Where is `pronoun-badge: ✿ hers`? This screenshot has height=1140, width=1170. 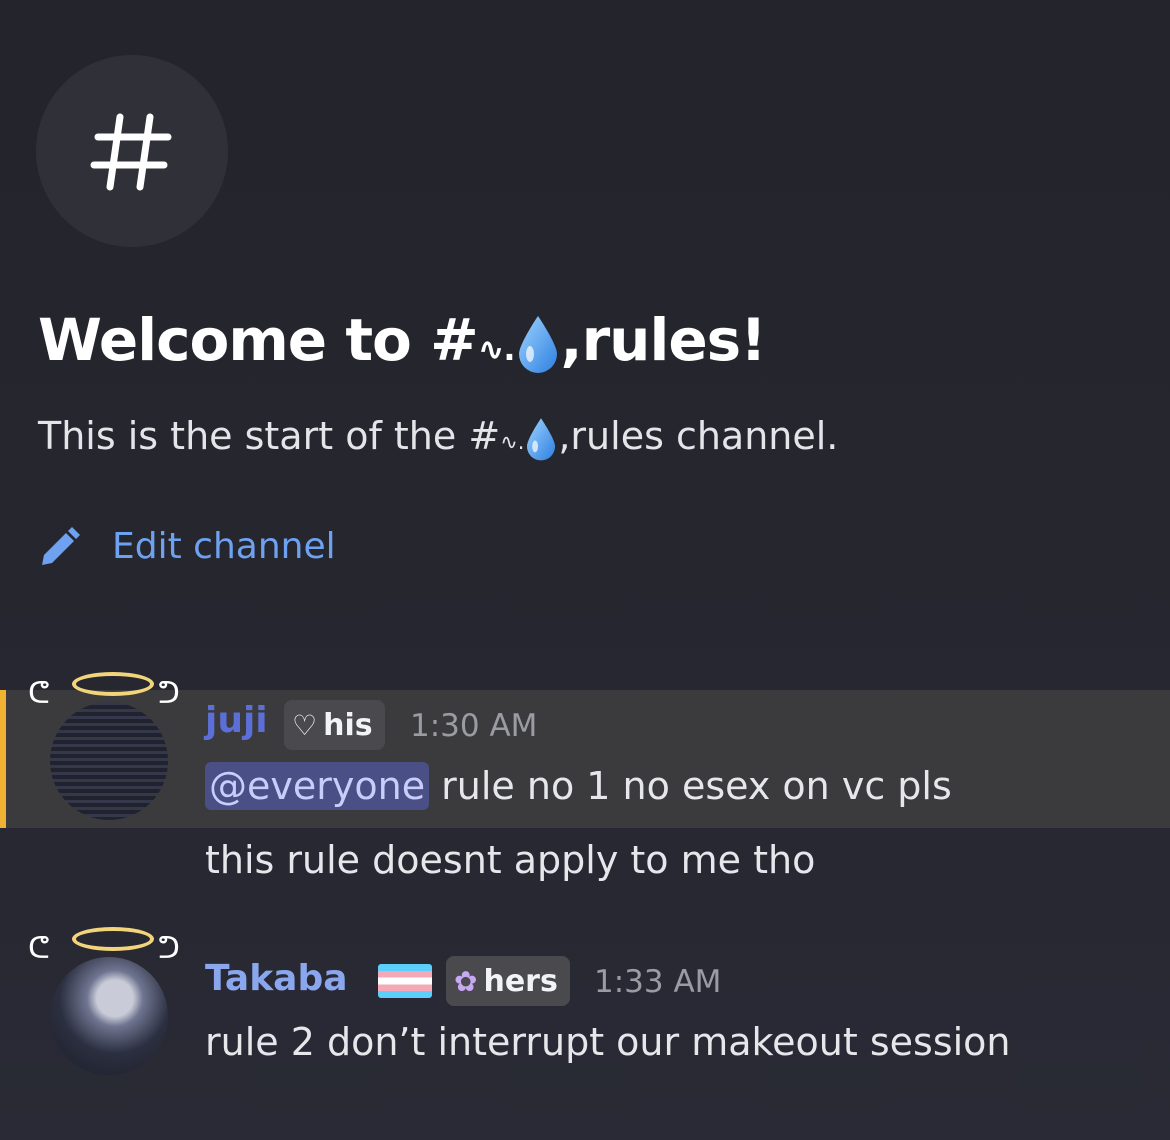 pronoun-badge: ✿ hers is located at coordinates (508, 981).